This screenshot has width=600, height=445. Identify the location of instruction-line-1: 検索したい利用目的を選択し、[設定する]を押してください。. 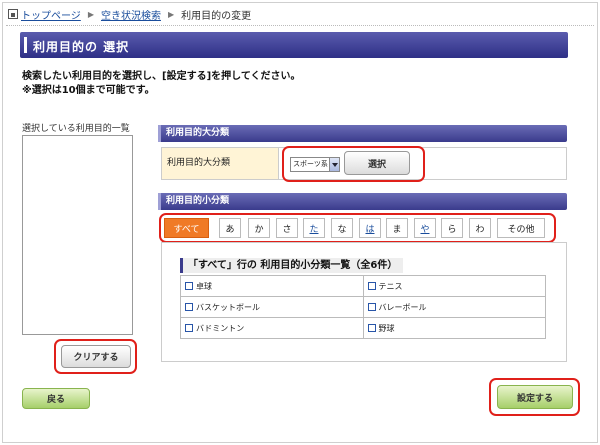
(161, 76).